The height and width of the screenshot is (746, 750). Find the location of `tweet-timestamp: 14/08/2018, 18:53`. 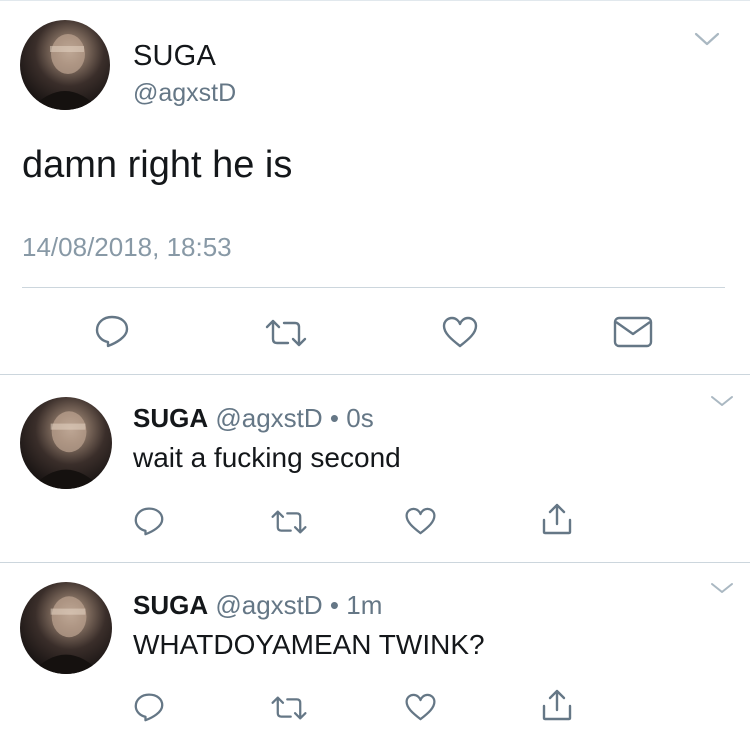

tweet-timestamp: 14/08/2018, 18:53 is located at coordinates (127, 247).